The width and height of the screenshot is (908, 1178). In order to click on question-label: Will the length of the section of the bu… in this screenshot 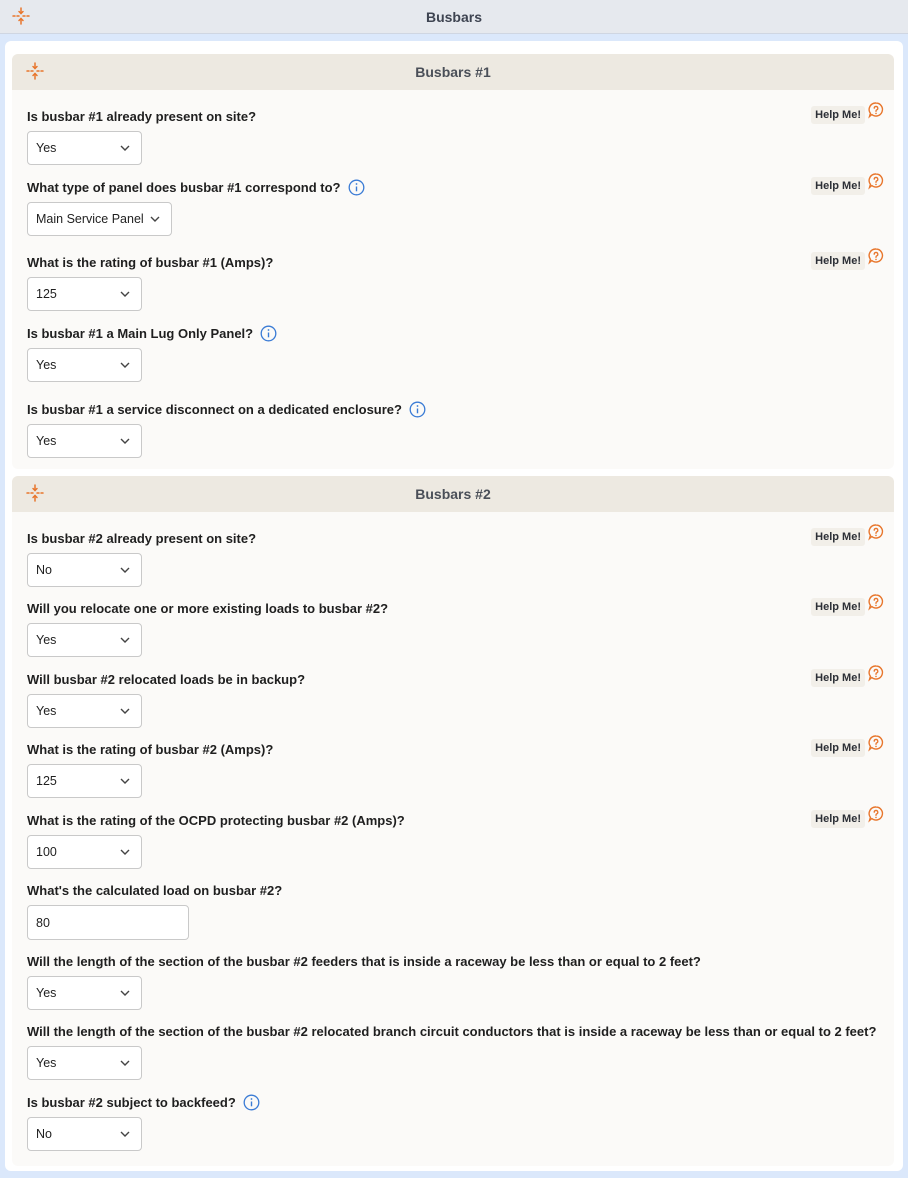, I will do `click(364, 961)`.